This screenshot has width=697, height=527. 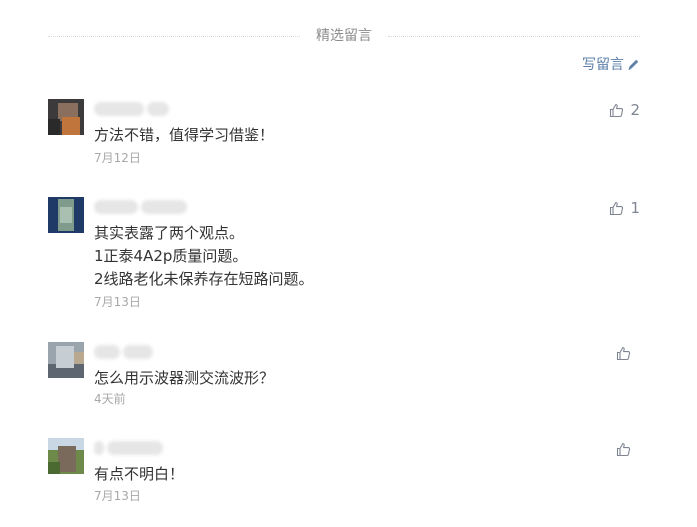 I want to click on comment-item: 有点不明白！ 7月13日, so click(x=344, y=473).